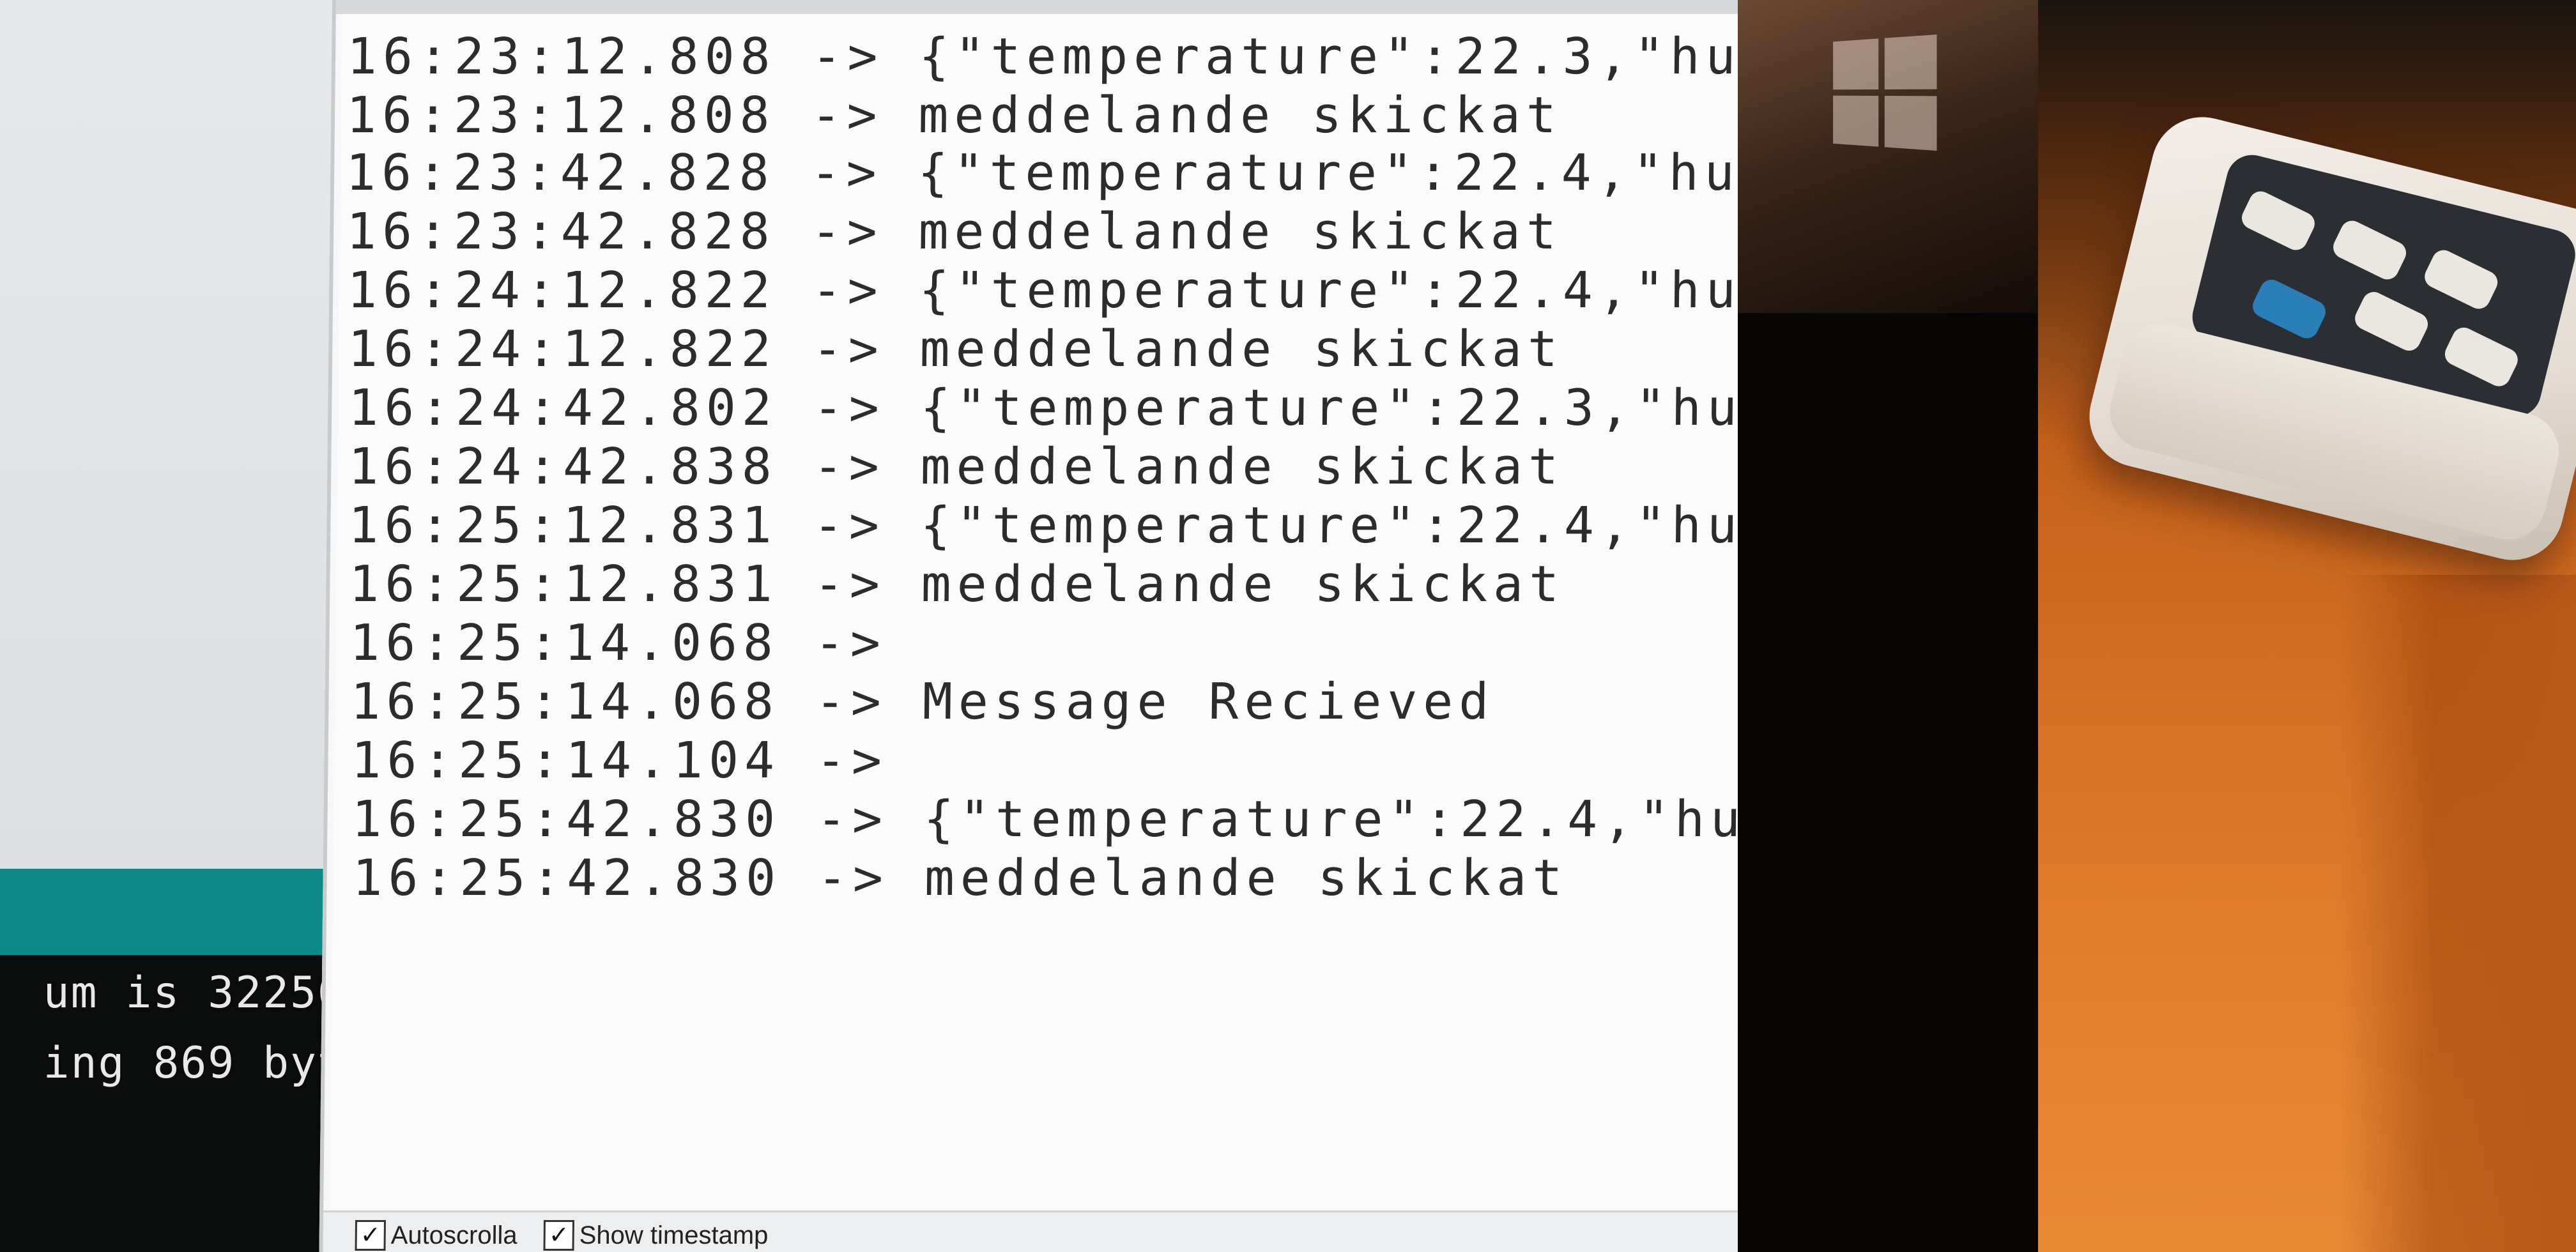  I want to click on serial-log-line: 16:25:14.068 ->, so click(635, 643).